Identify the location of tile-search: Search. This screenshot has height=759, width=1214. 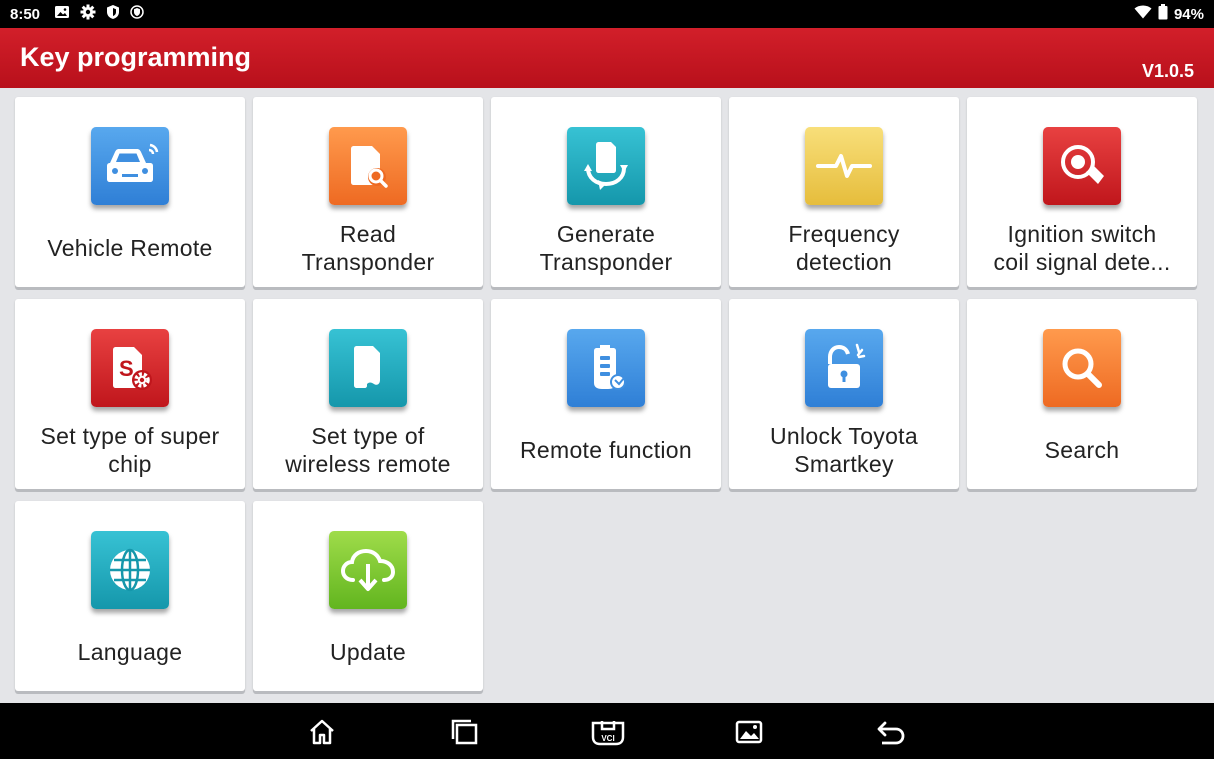
(1082, 394).